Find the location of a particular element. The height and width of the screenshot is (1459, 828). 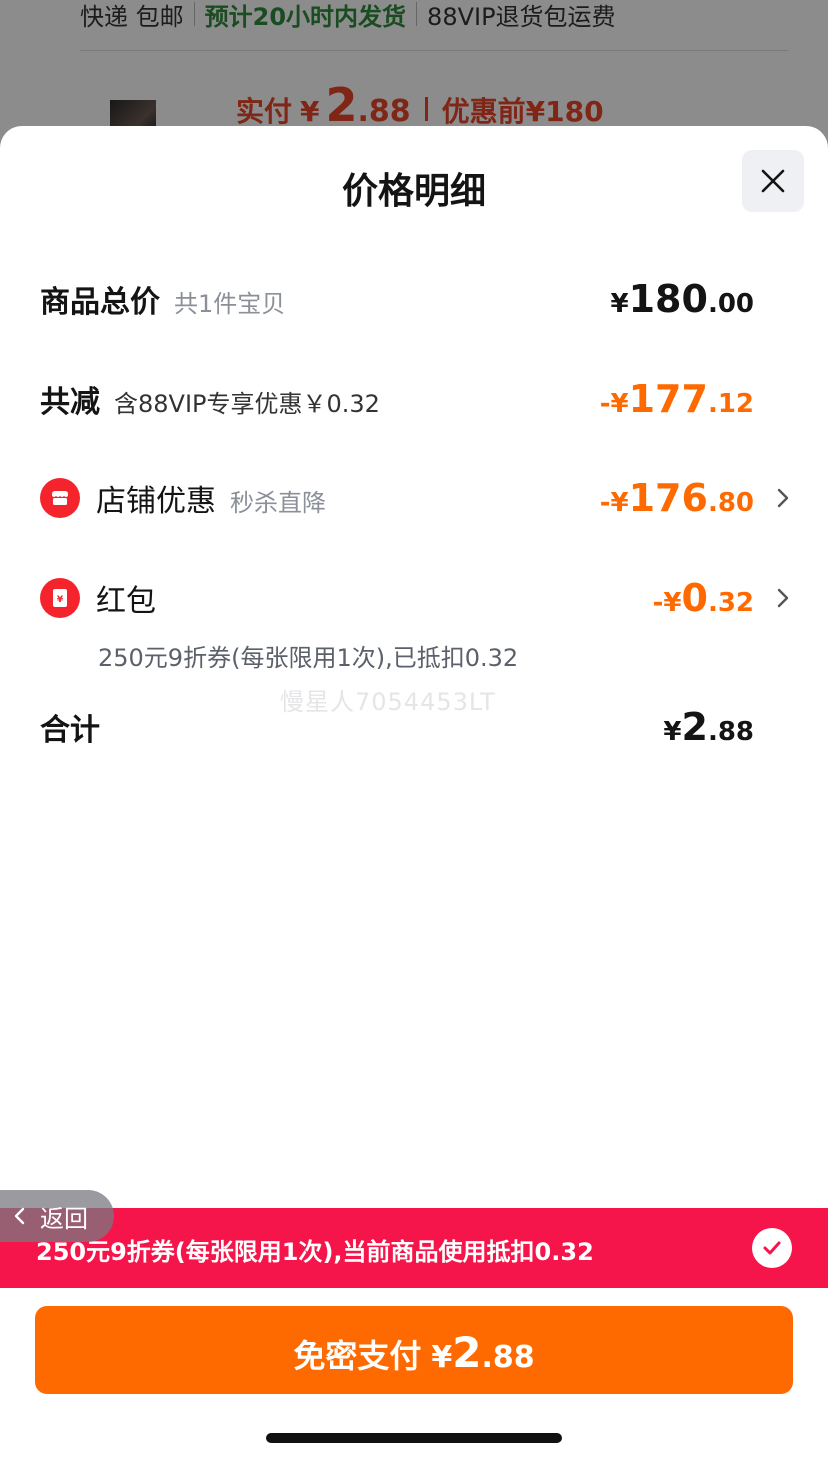

sum-row: 合计 ¥ 2 .88 is located at coordinates (414, 727).